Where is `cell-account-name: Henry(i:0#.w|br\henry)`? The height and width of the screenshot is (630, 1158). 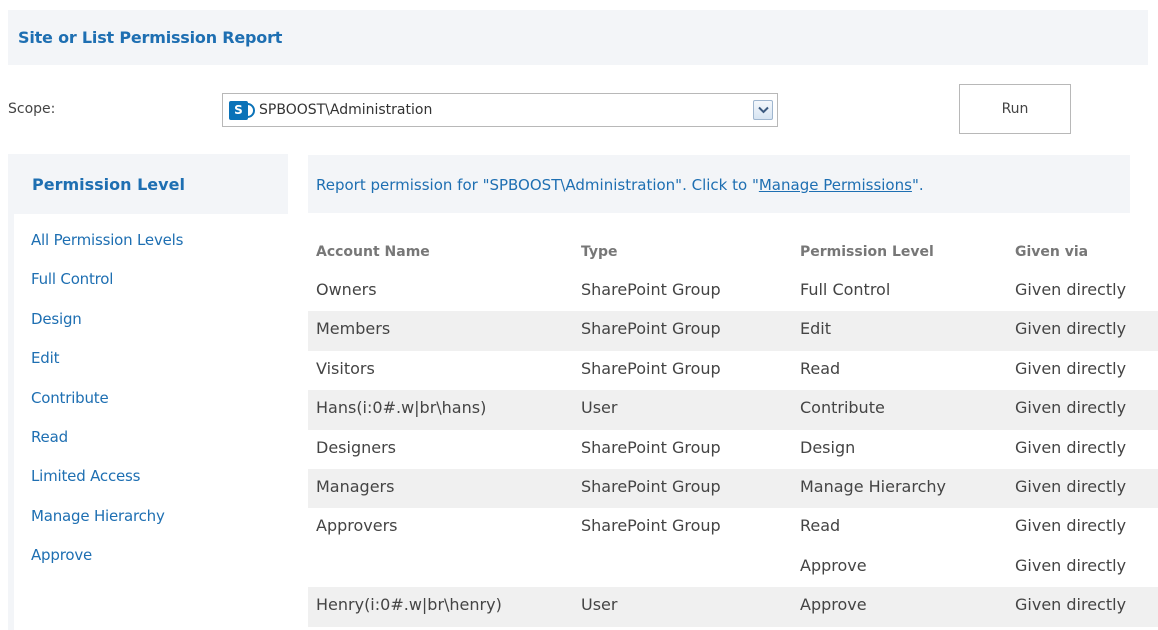 cell-account-name: Henry(i:0#.w|br\henry) is located at coordinates (409, 605).